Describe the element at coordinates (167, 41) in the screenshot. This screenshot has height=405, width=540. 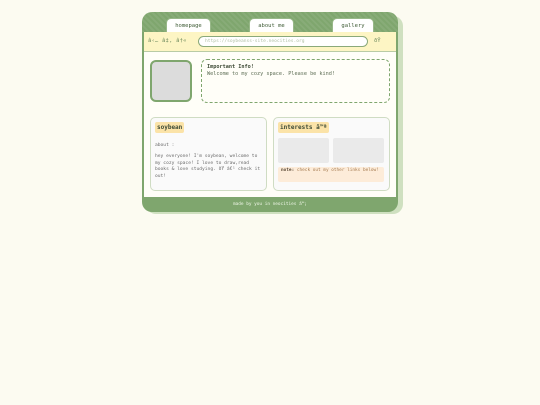
I see `nav-buttons: â‹… â‡, â†«` at that location.